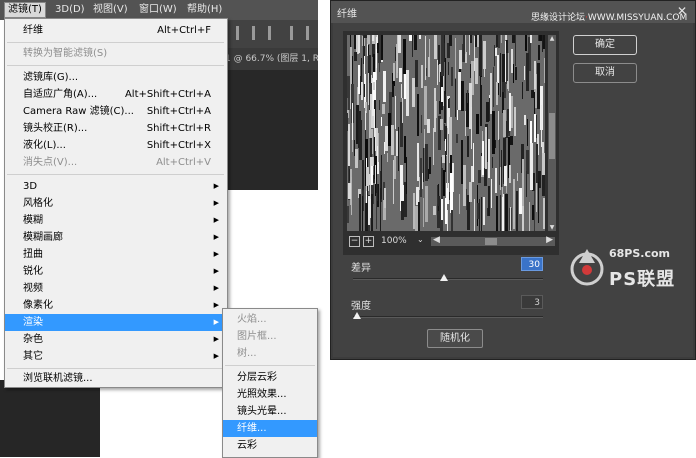  What do you see at coordinates (184, 30) in the screenshot?
I see `menu-item-shortcut: Alt+Ctrl+F` at bounding box center [184, 30].